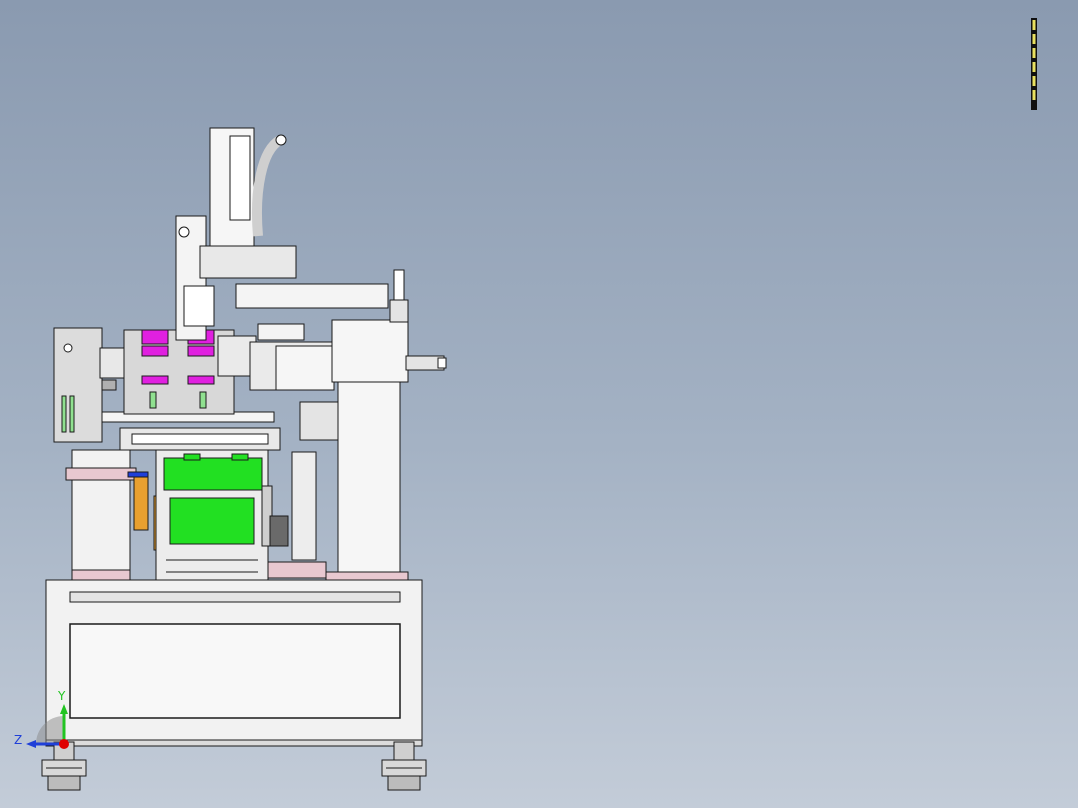 The height and width of the screenshot is (808, 1078). What do you see at coordinates (1034, 64) in the screenshot?
I see `scale-bar-icon` at bounding box center [1034, 64].